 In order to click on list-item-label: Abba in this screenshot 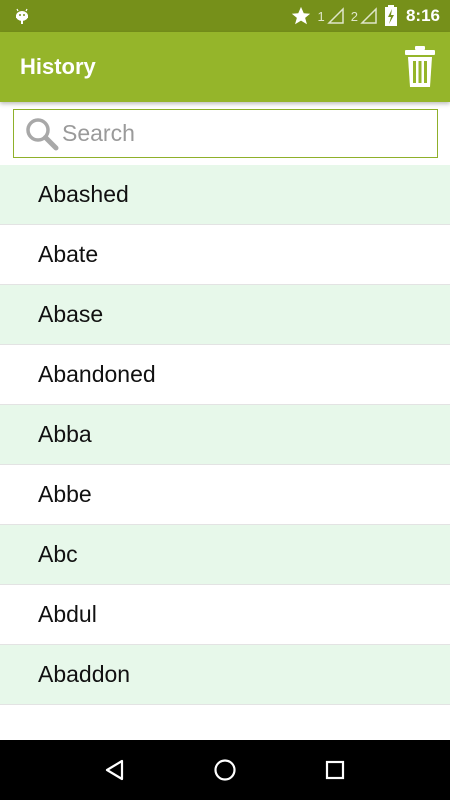, I will do `click(65, 434)`.